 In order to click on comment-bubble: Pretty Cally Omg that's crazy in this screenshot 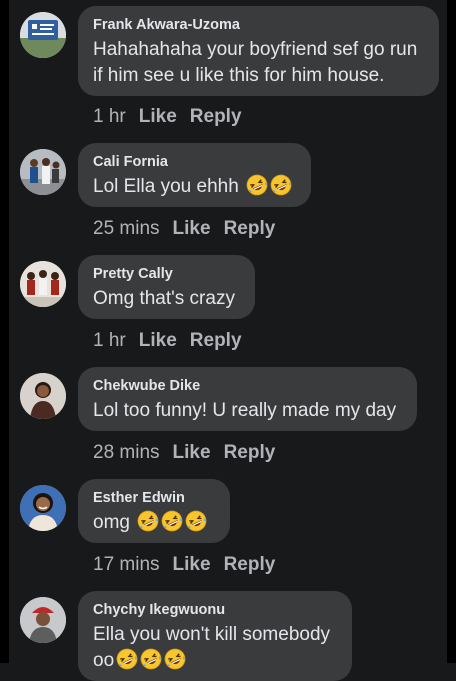, I will do `click(166, 287)`.